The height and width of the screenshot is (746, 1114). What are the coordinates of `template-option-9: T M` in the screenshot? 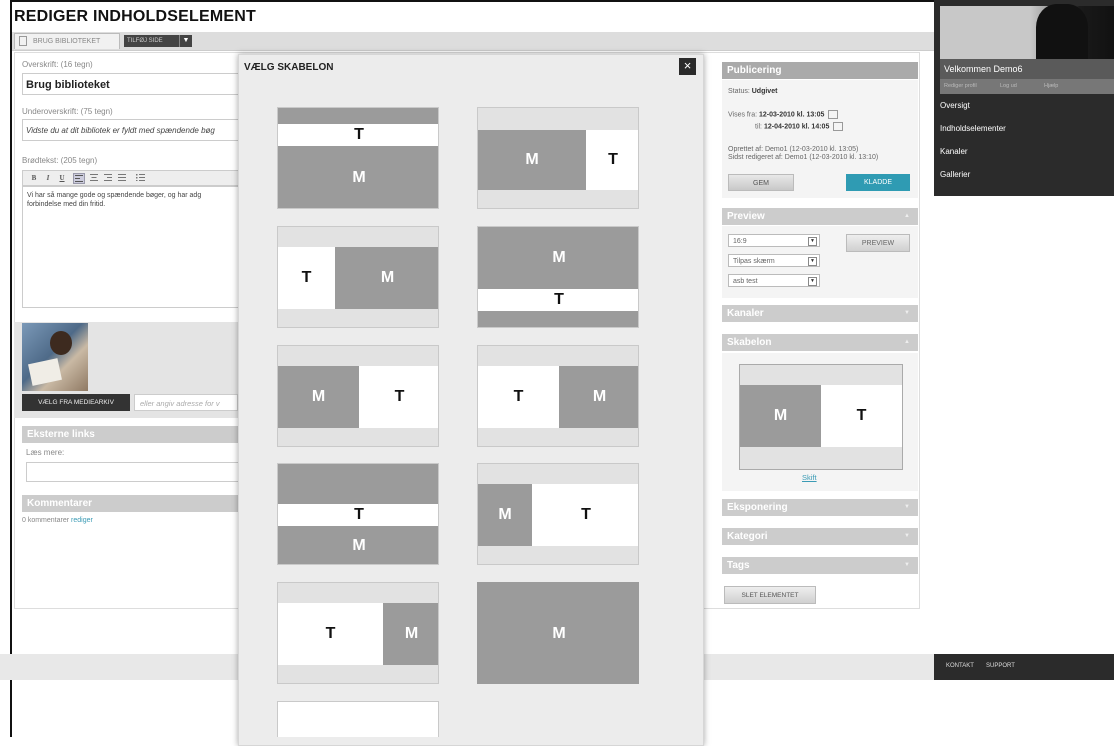 It's located at (358, 633).